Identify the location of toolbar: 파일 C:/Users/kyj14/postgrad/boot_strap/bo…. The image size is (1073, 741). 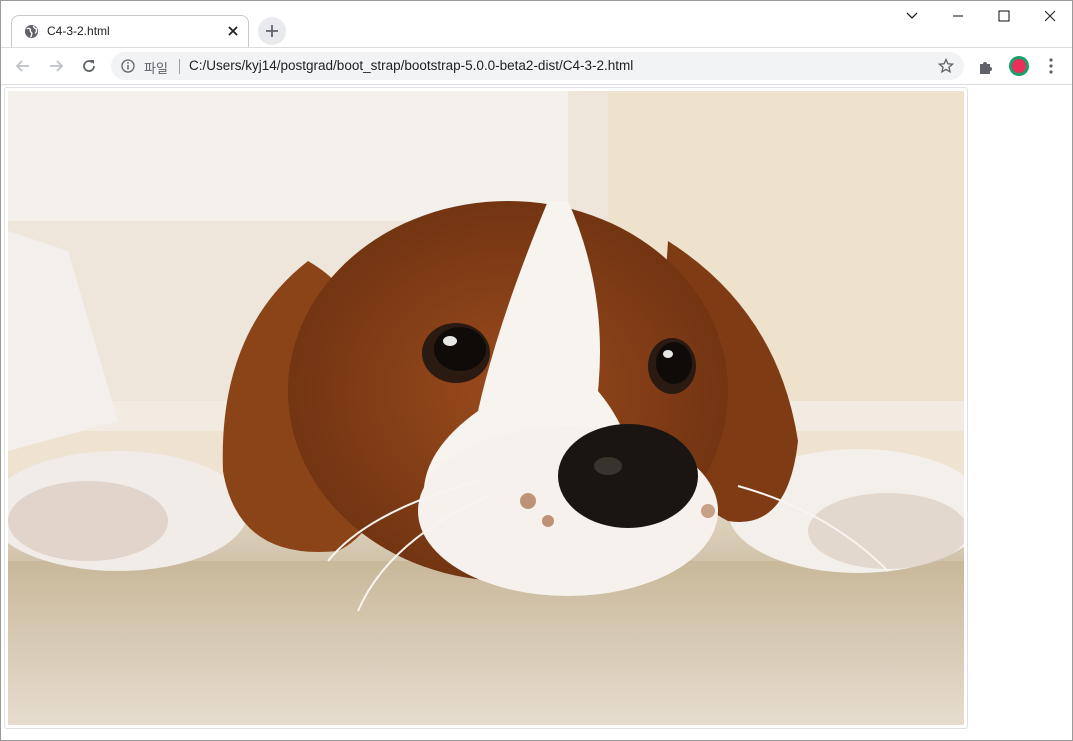
(536, 66).